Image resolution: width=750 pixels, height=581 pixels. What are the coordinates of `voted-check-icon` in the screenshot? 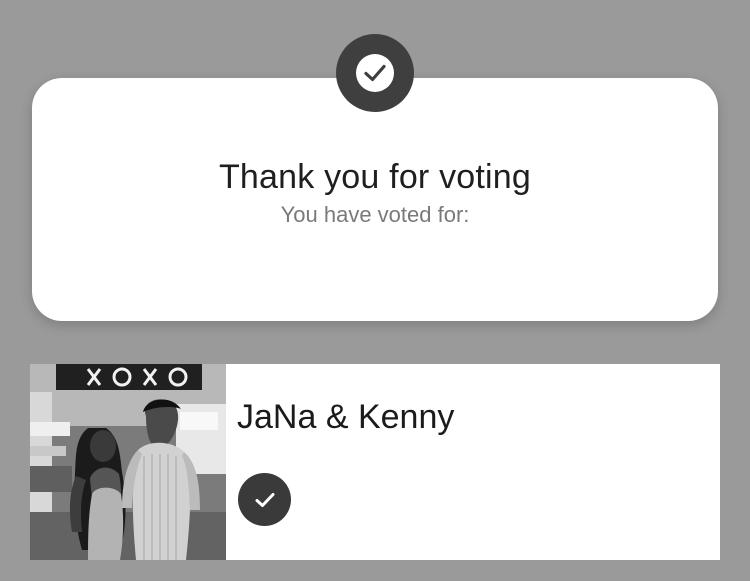 It's located at (264, 499).